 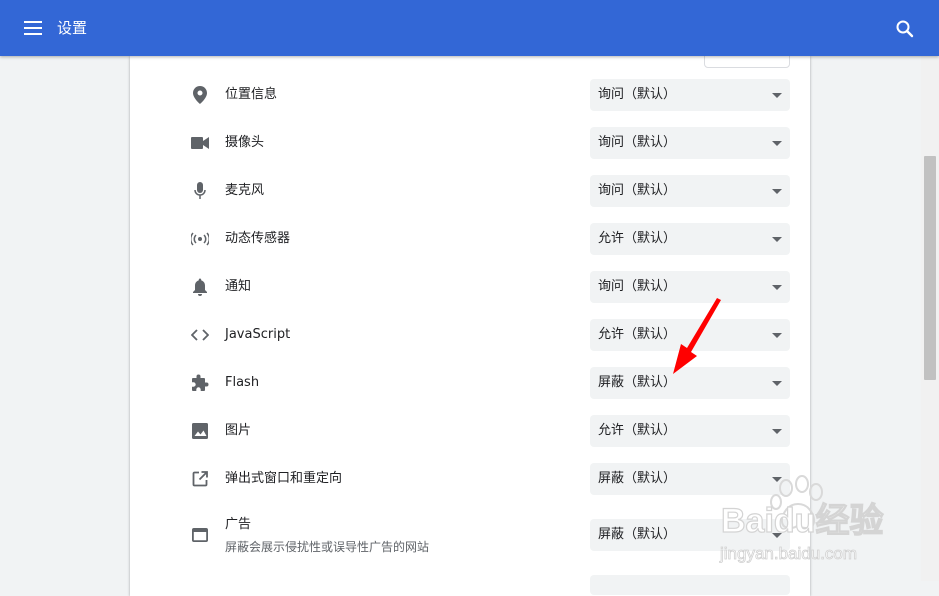 What do you see at coordinates (200, 383) in the screenshot?
I see `puzzle-icon` at bounding box center [200, 383].